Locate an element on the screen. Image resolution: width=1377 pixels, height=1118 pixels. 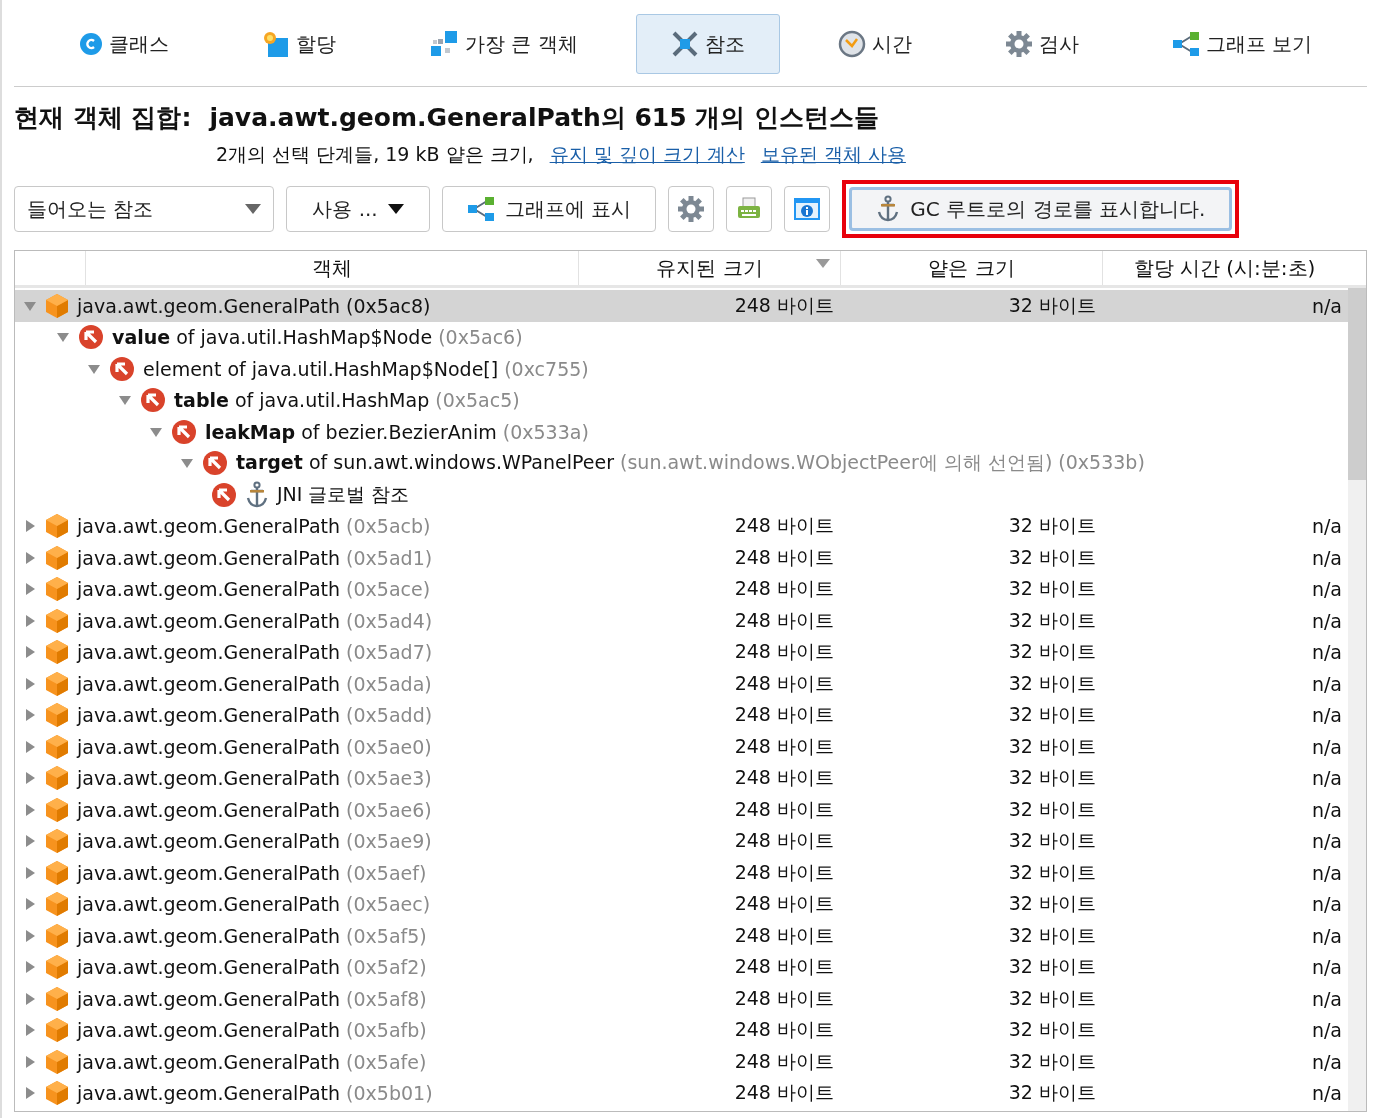
scrollbar-thumb is located at coordinates (1357, 384).